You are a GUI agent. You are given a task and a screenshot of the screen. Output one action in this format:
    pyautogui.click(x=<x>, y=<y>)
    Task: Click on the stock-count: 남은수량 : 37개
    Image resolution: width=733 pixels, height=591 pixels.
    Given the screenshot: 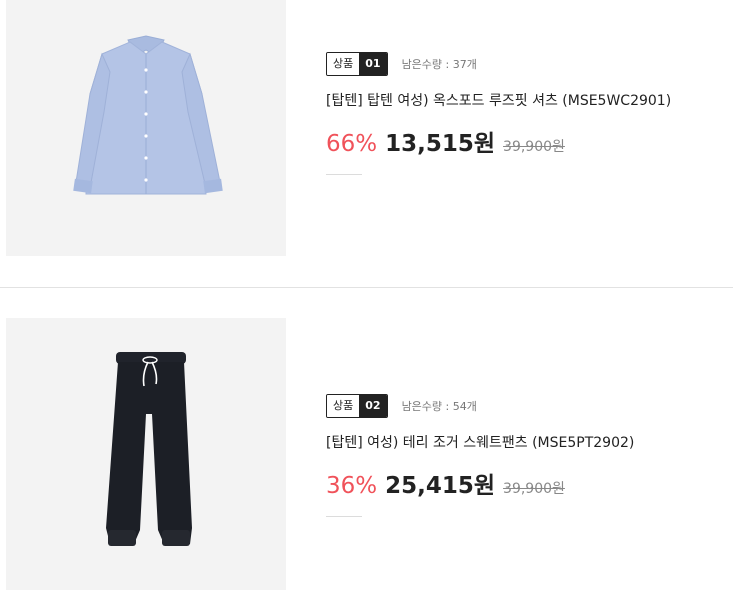 What is the action you would take?
    pyautogui.click(x=439, y=64)
    